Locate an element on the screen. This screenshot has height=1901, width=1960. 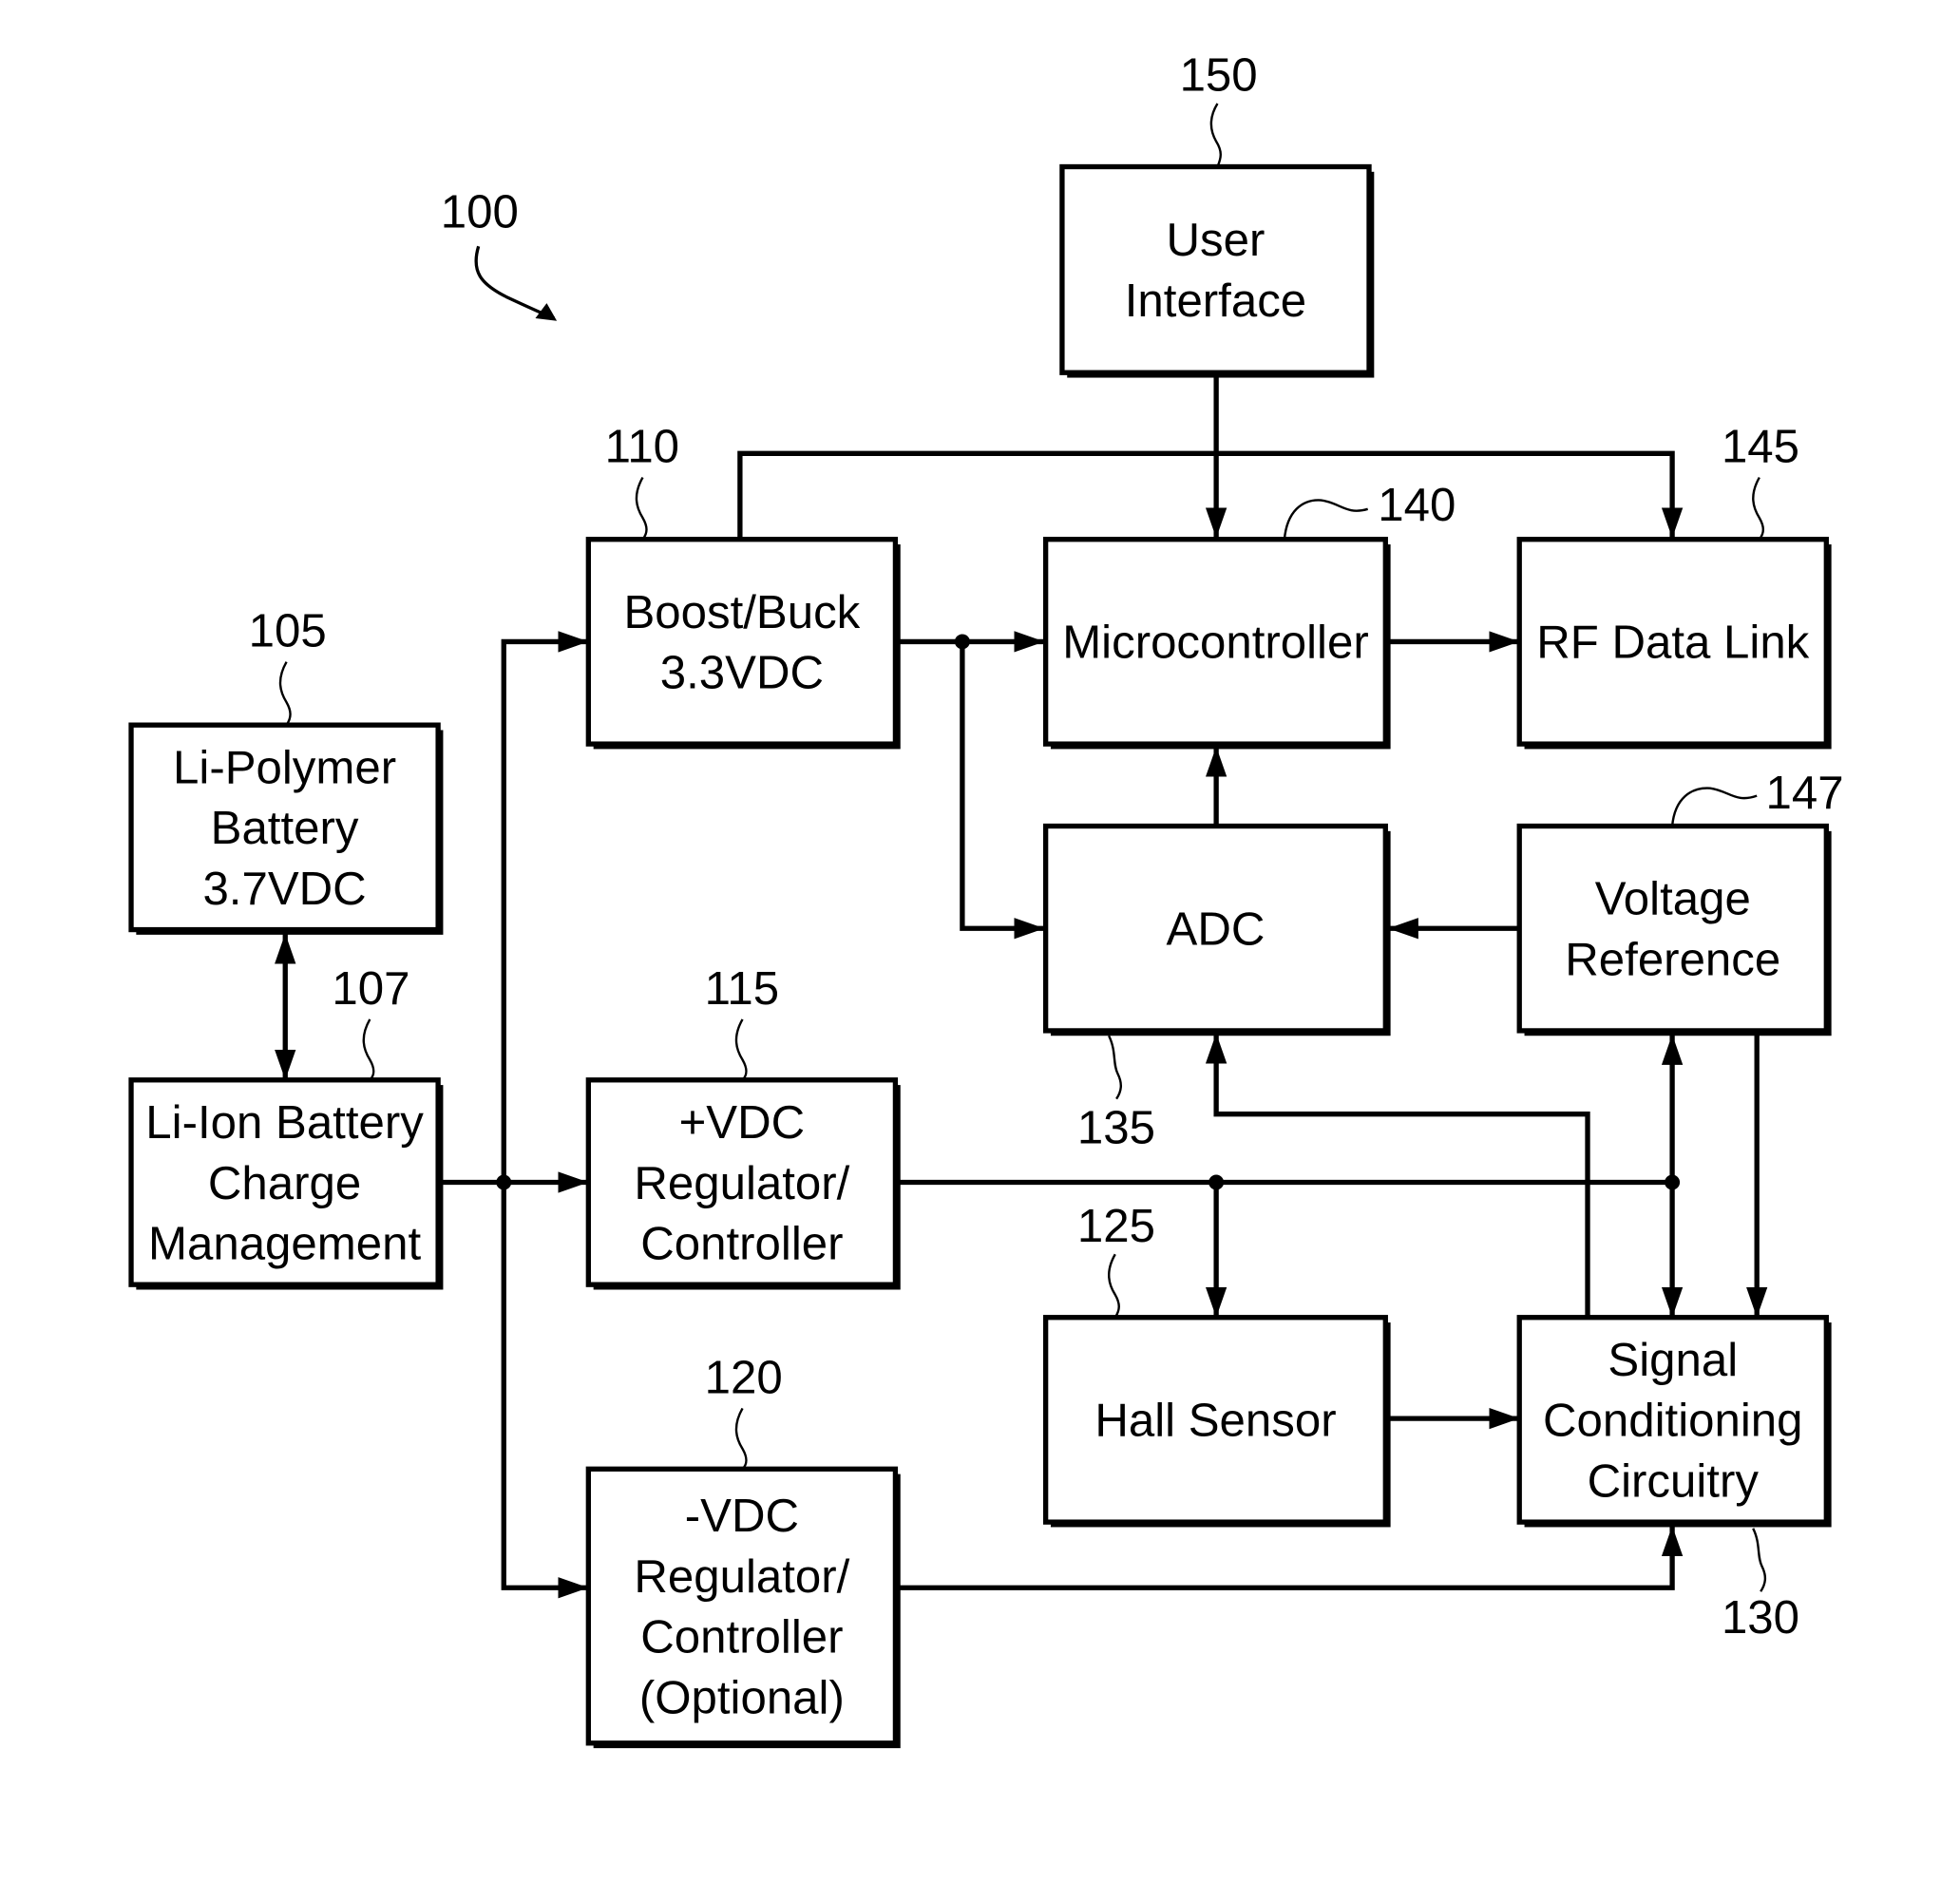
reference-numeral: 107 is located at coordinates (370, 988).